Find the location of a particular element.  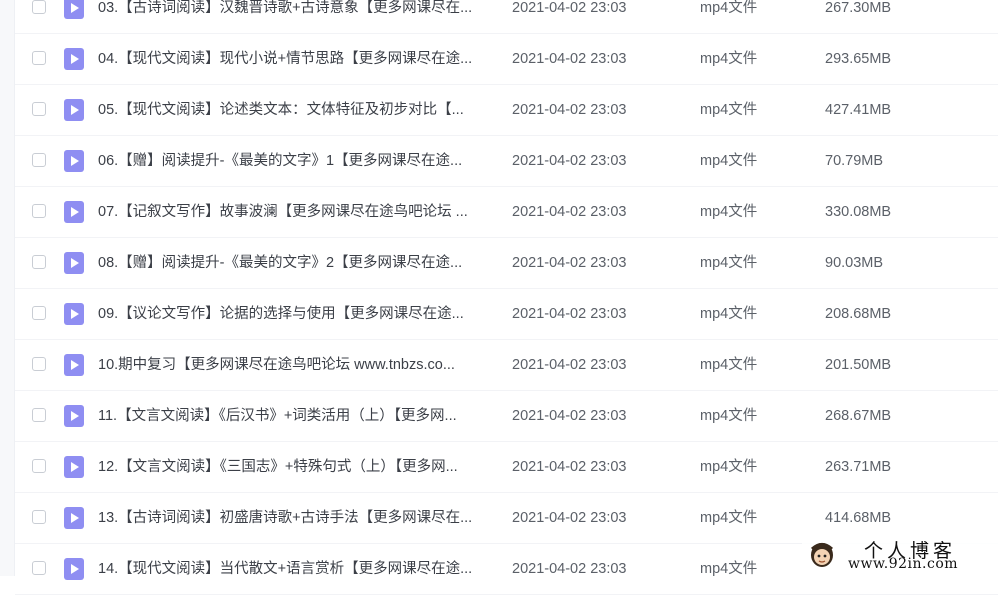

file-size: 414.68MB is located at coordinates (858, 518).